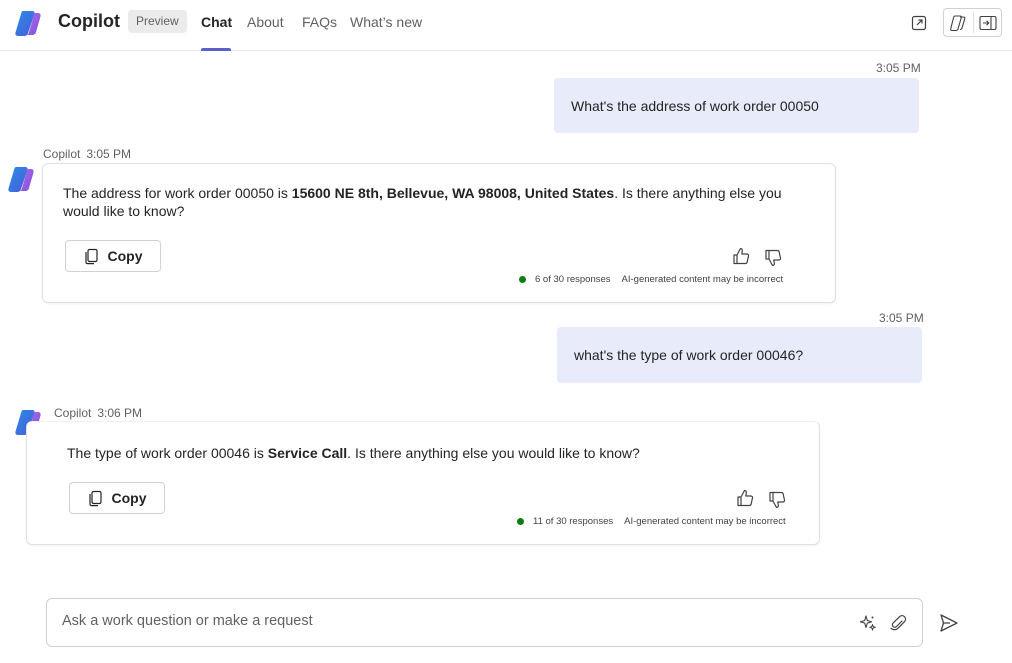 The height and width of the screenshot is (663, 1012). I want to click on preview-badge: Preview, so click(157, 21).